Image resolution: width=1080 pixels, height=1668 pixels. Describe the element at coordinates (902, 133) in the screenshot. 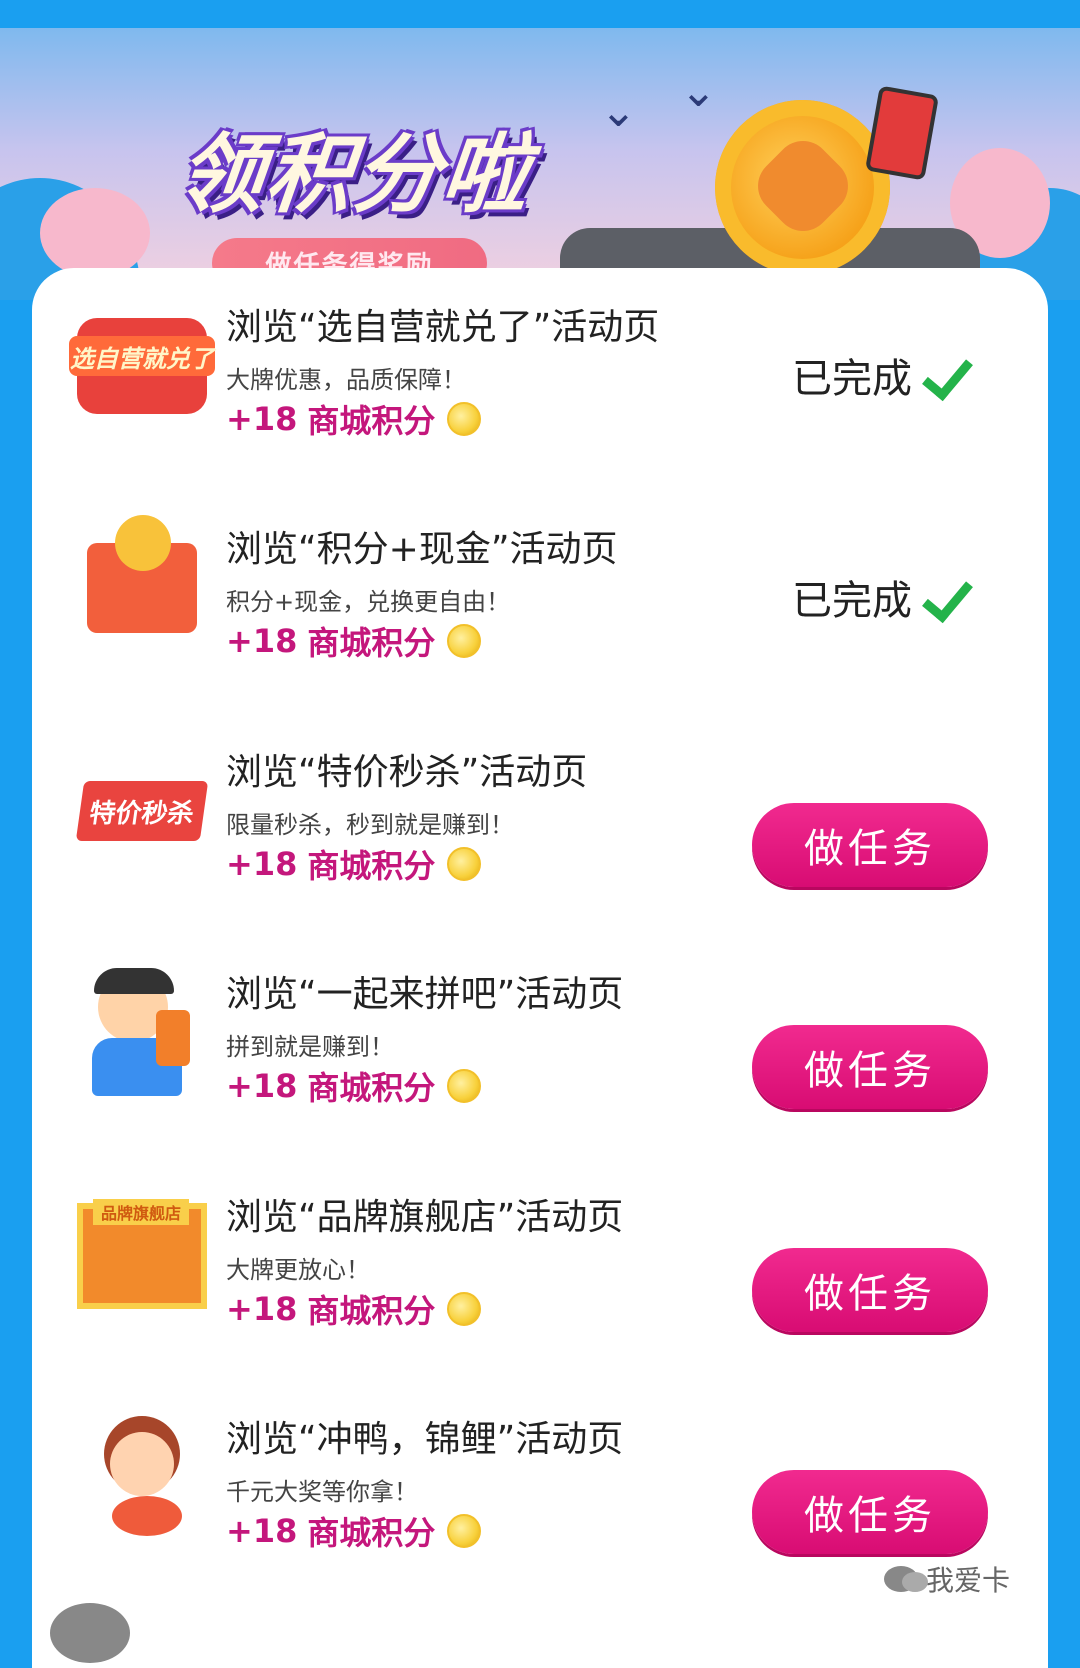

I see `phone-icon` at that location.